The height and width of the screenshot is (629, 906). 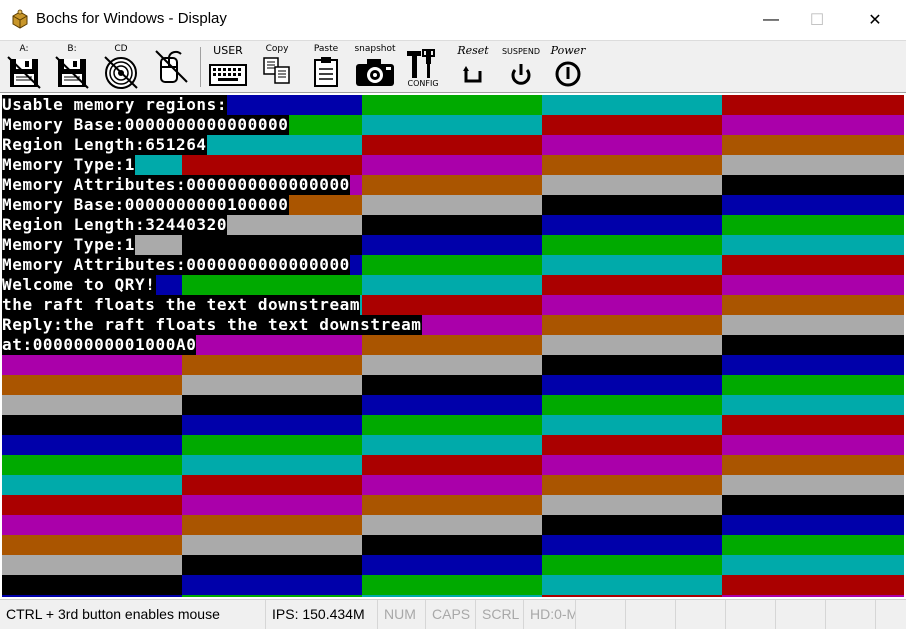 I want to click on user-keyboard-button: USER, so click(x=228, y=67).